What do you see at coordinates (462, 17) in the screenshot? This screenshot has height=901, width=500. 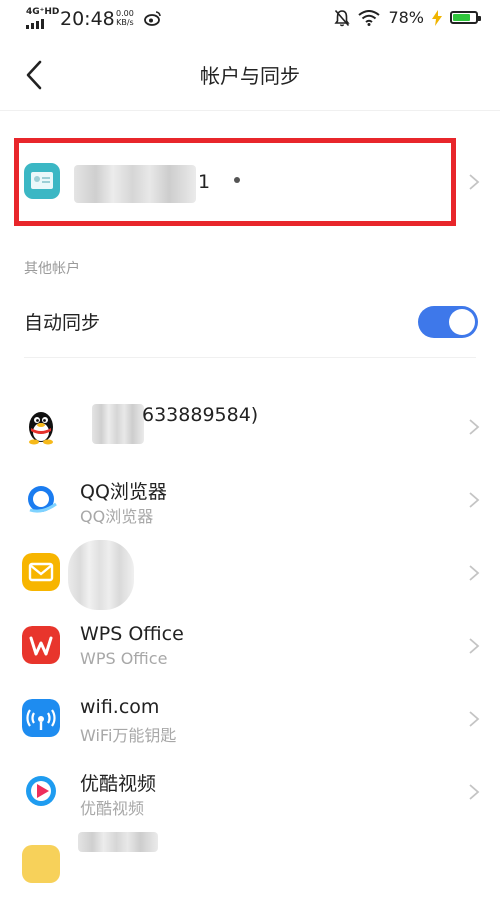 I see `battery-fill` at bounding box center [462, 17].